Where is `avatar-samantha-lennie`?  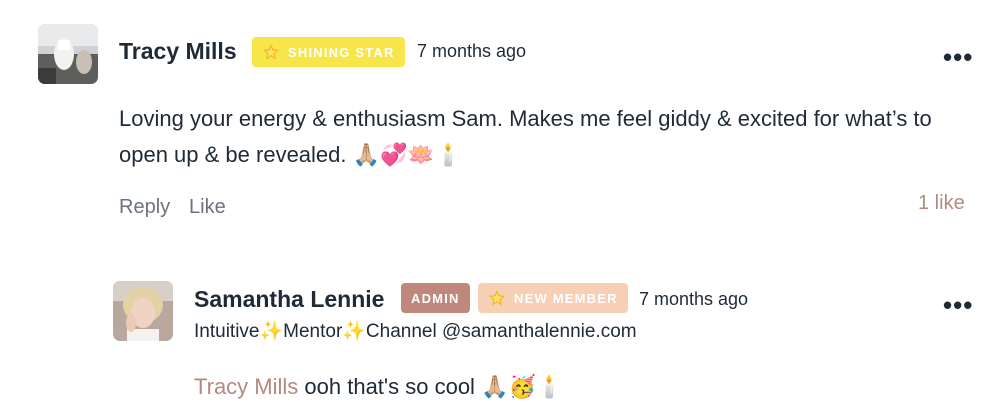
avatar-samantha-lennie is located at coordinates (143, 311).